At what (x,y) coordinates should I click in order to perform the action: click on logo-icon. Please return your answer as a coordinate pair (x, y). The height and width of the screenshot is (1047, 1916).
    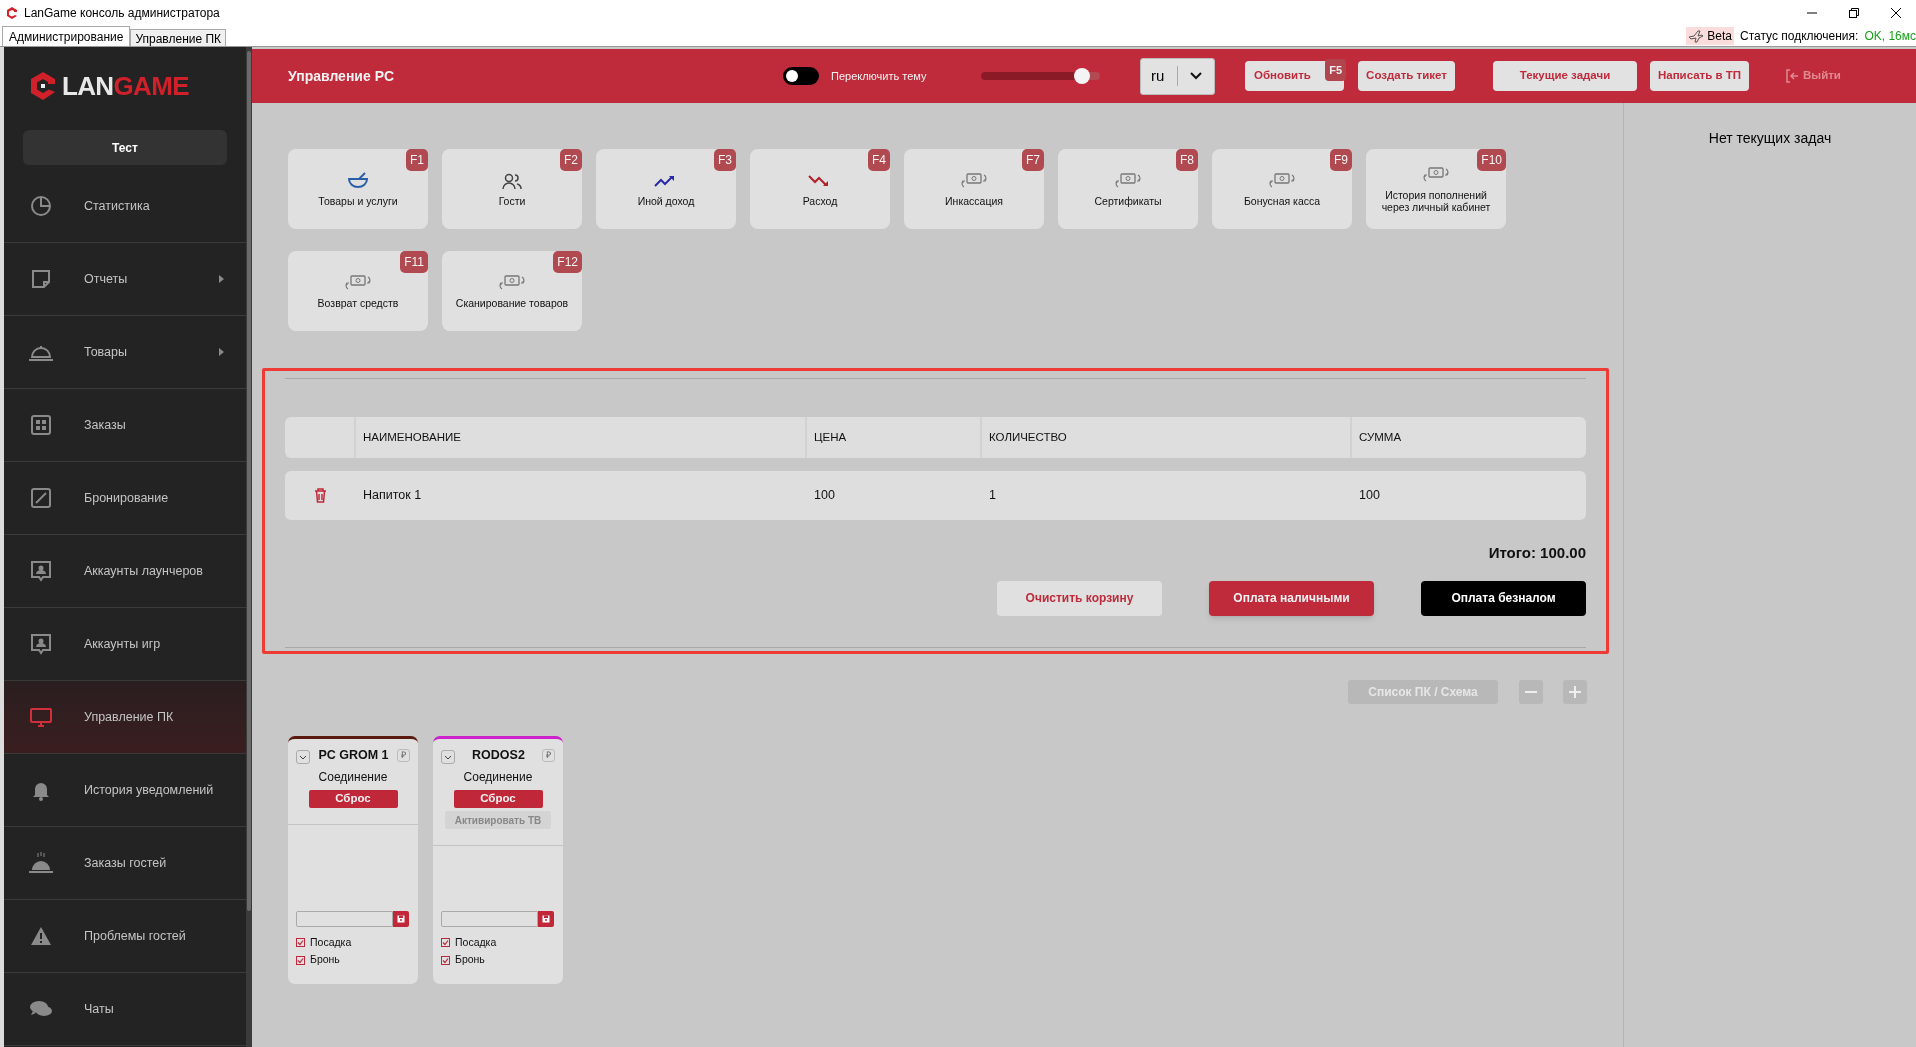
    Looking at the image, I should click on (43, 86).